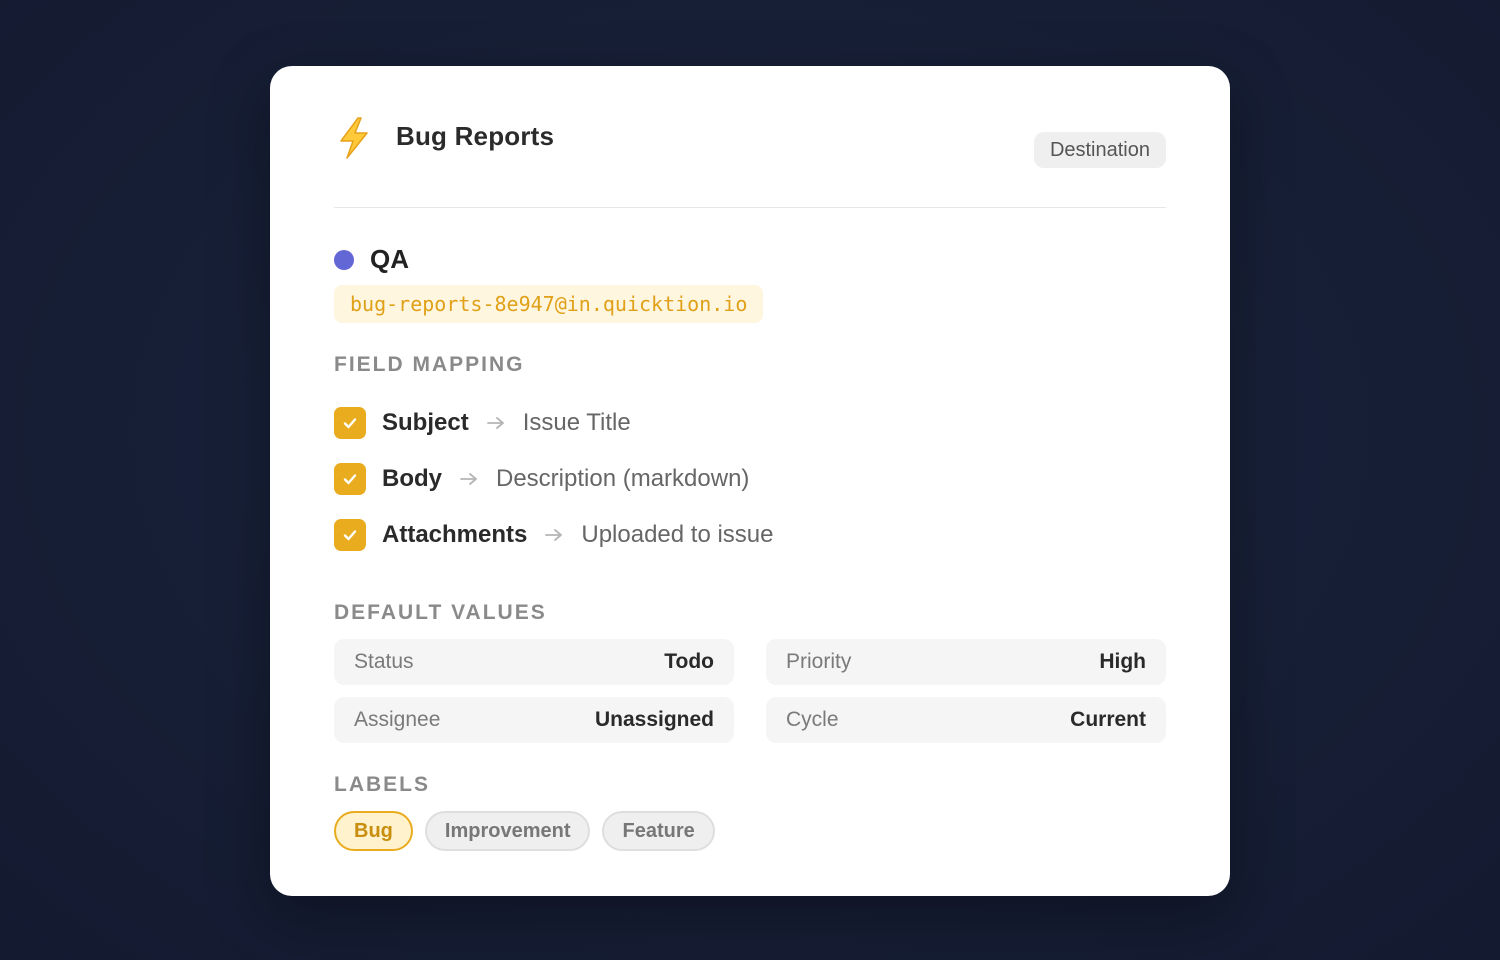 This screenshot has height=960, width=1500. Describe the element at coordinates (397, 719) in the screenshot. I see `default-key: Assignee` at that location.